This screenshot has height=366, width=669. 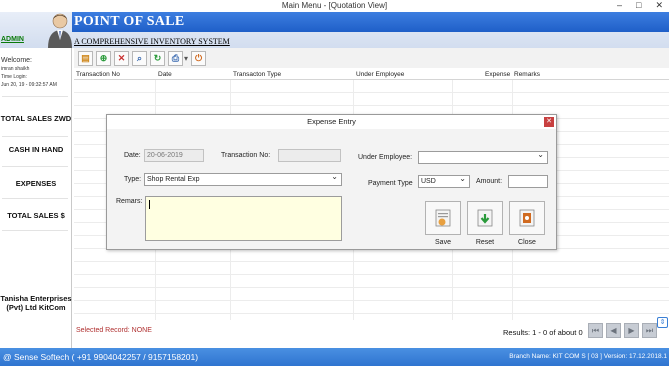 I want to click on window-title: Main Menu - [Quotation View], so click(x=334, y=5).